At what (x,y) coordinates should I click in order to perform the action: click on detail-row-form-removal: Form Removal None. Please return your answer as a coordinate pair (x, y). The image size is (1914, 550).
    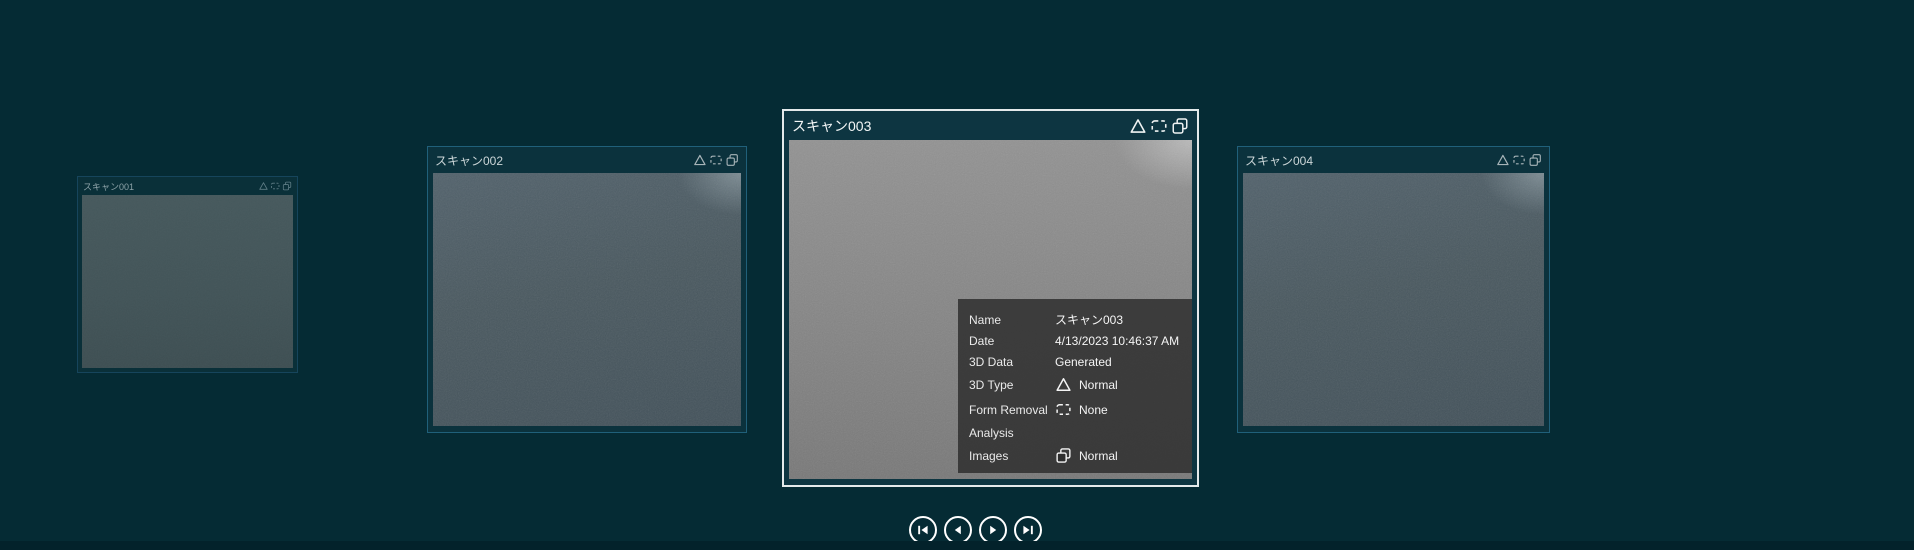
    Looking at the image, I should click on (1080, 409).